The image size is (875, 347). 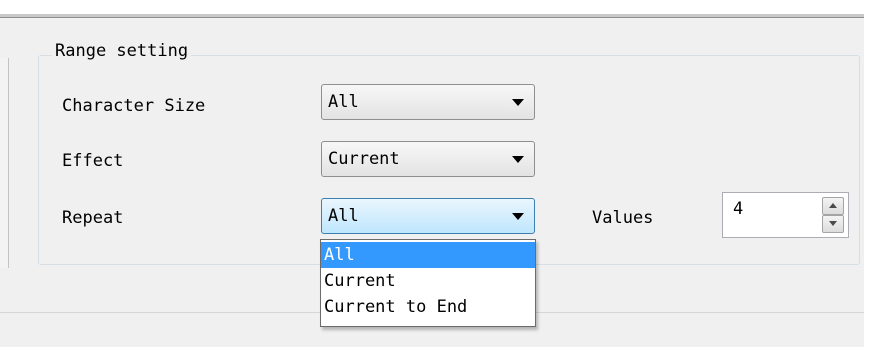 I want to click on values-label: Values, so click(x=623, y=218).